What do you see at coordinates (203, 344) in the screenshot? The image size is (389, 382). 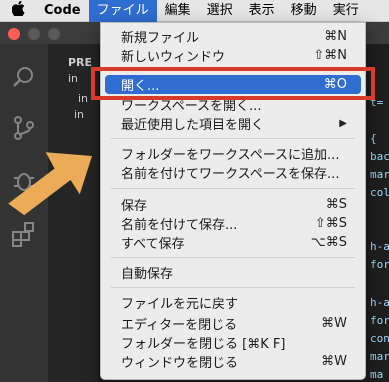 I see `menu-item-label: フォルダーを閉じる [⌘K F]` at bounding box center [203, 344].